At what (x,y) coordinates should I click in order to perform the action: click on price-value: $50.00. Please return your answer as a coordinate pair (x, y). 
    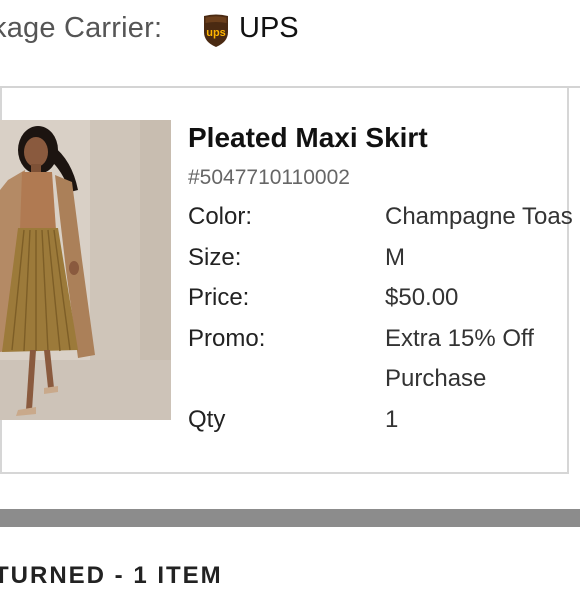
    Looking at the image, I should click on (422, 297).